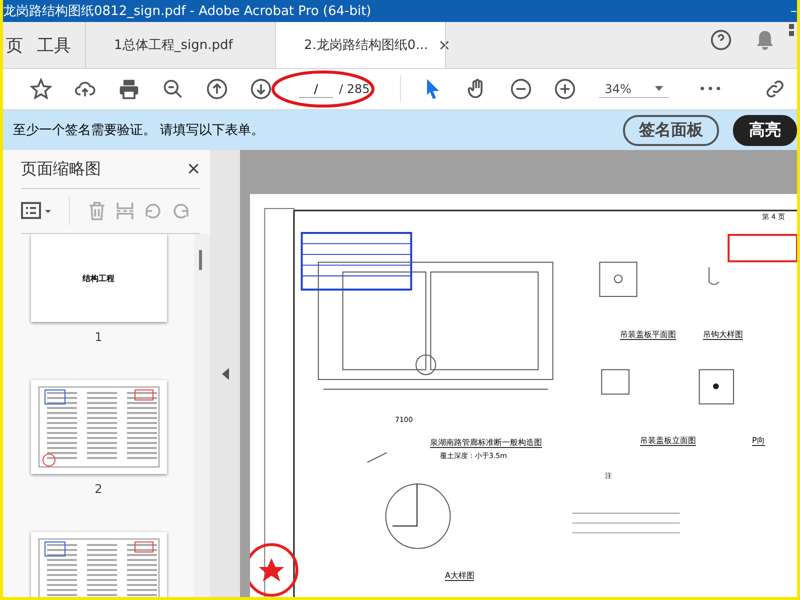  What do you see at coordinates (98, 337) in the screenshot?
I see `page-number: 1` at bounding box center [98, 337].